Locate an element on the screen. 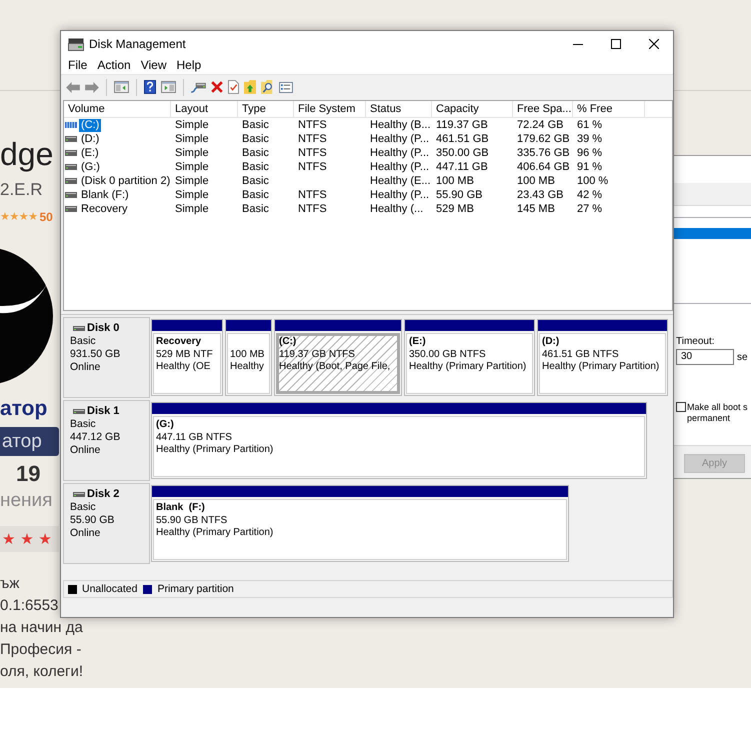 The width and height of the screenshot is (751, 750). post-text-line: 0.1:6553 is located at coordinates (29, 606).